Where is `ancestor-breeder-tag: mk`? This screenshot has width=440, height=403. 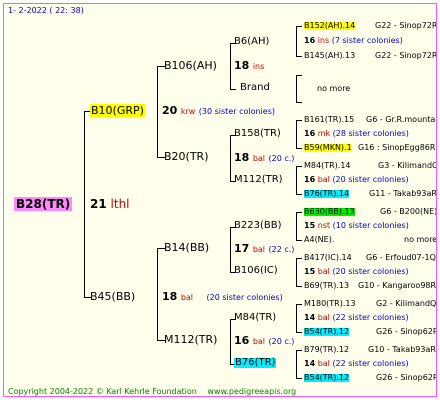
ancestor-breeder-tag: mk is located at coordinates (324, 133).